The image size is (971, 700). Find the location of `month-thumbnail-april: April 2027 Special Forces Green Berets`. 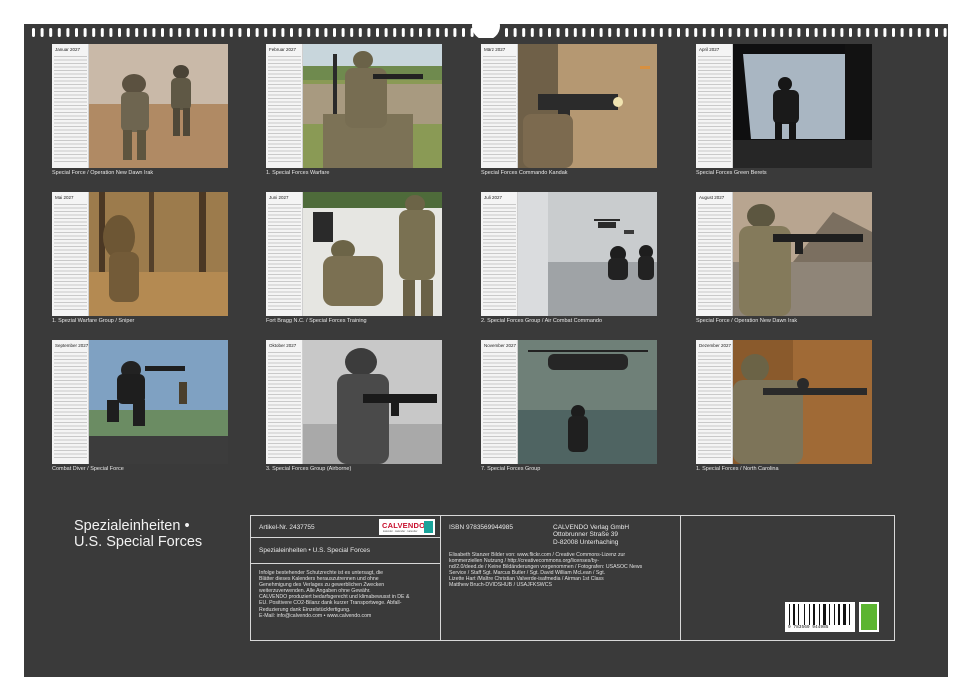

month-thumbnail-april: April 2027 Special Forces Green Berets is located at coordinates (784, 112).